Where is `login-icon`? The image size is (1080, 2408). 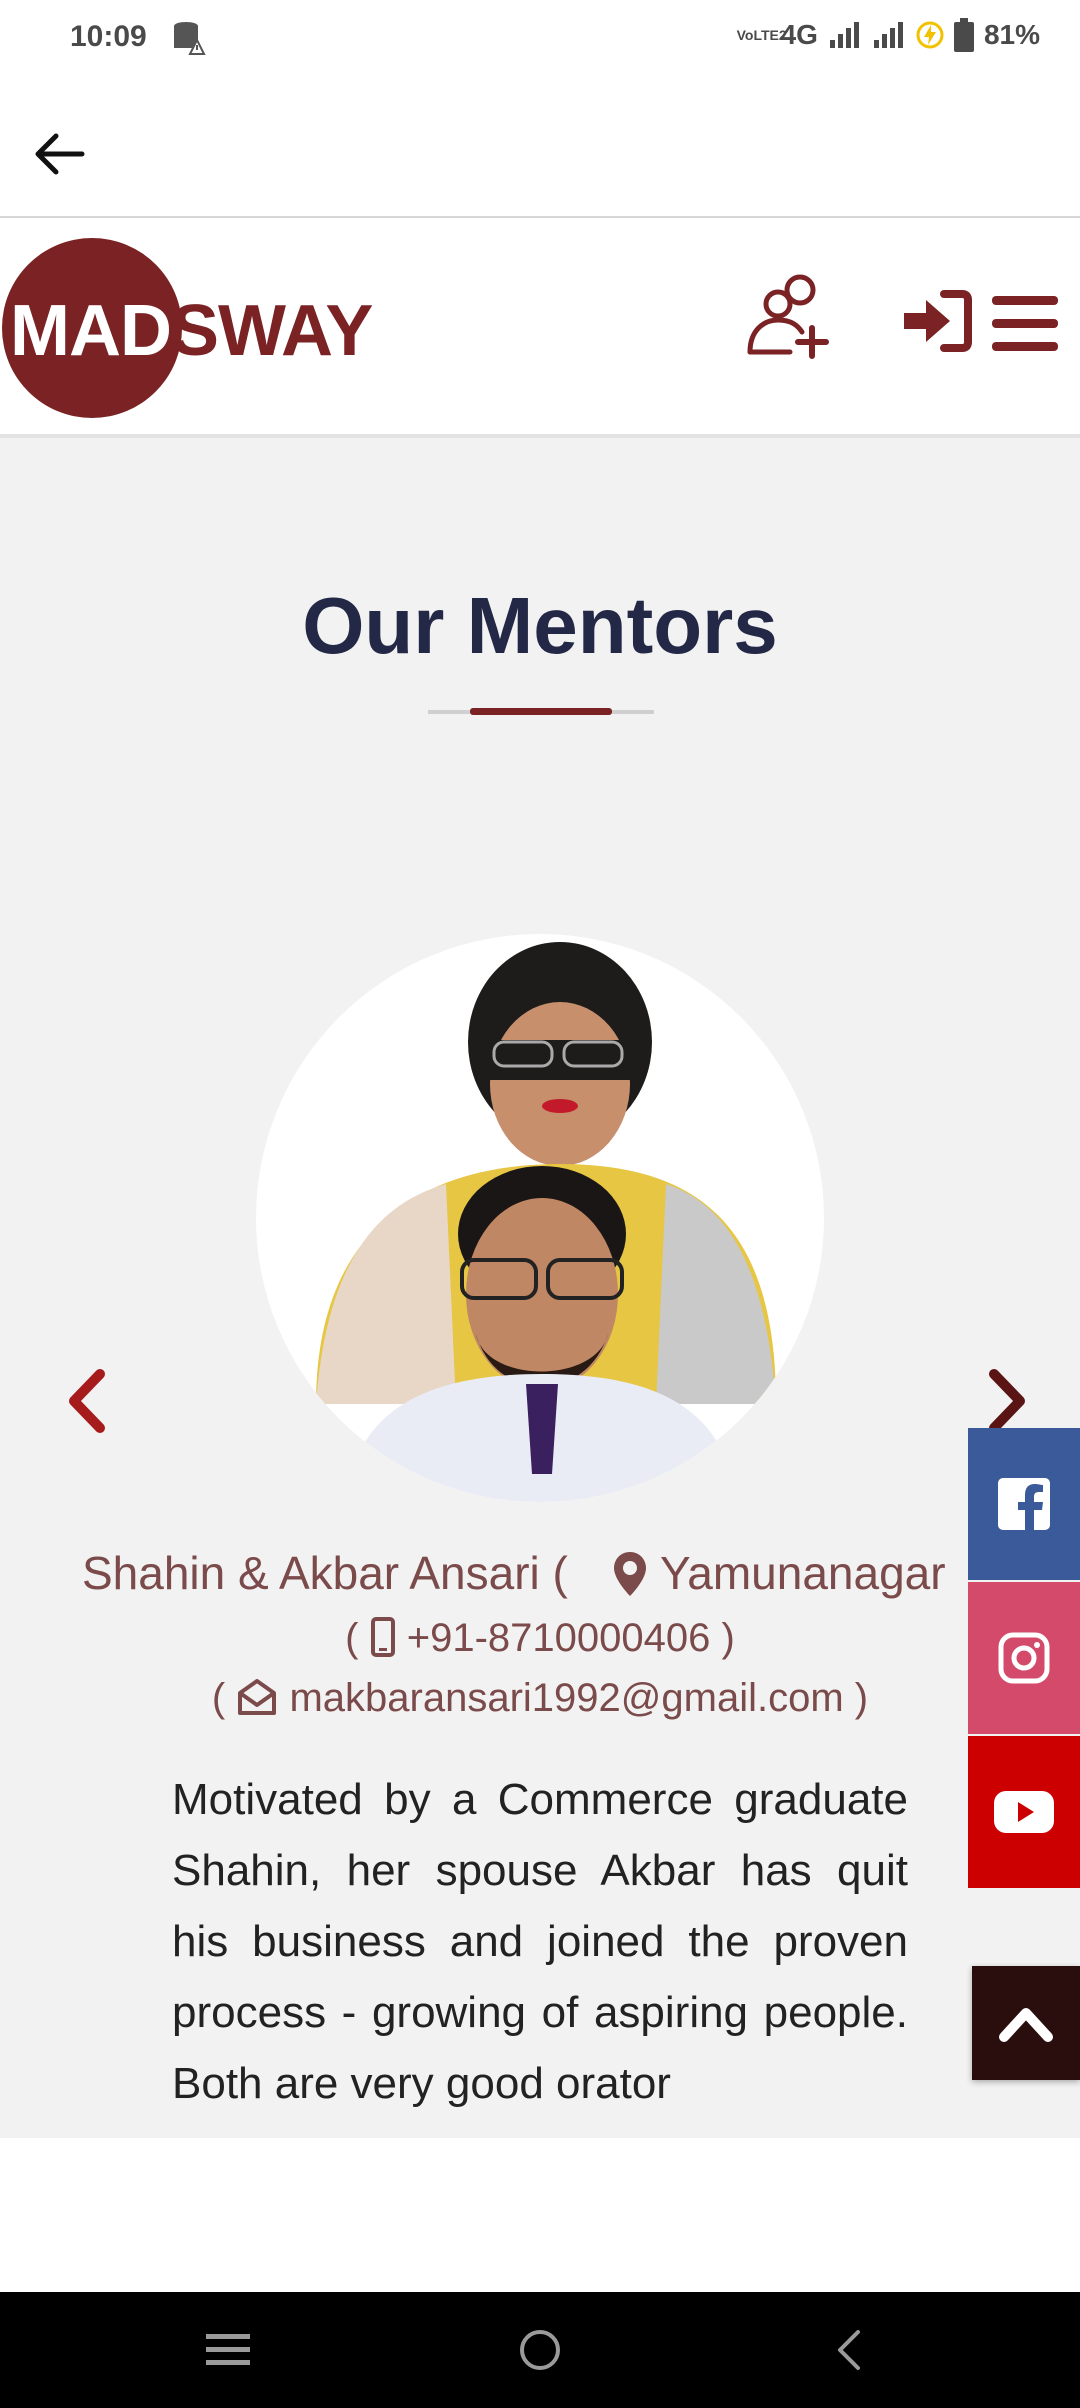
login-icon is located at coordinates (937, 321).